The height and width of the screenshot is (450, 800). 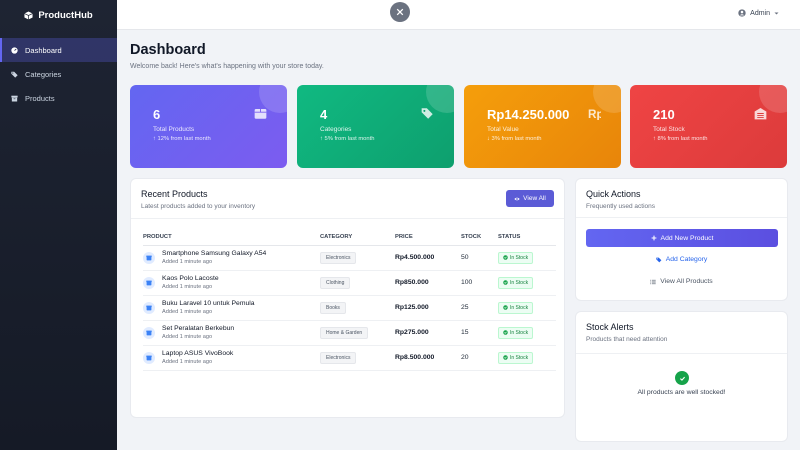 I want to click on stat-change-text: 3% from last month, so click(x=516, y=139).